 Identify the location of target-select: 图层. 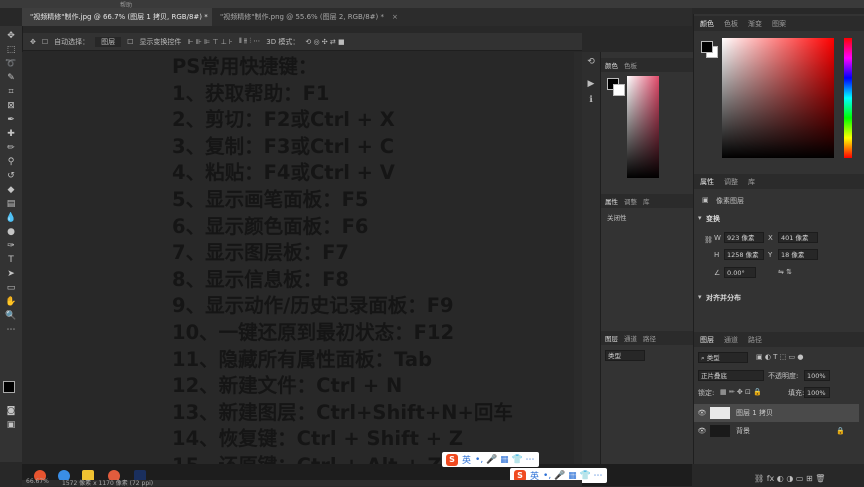
(108, 41).